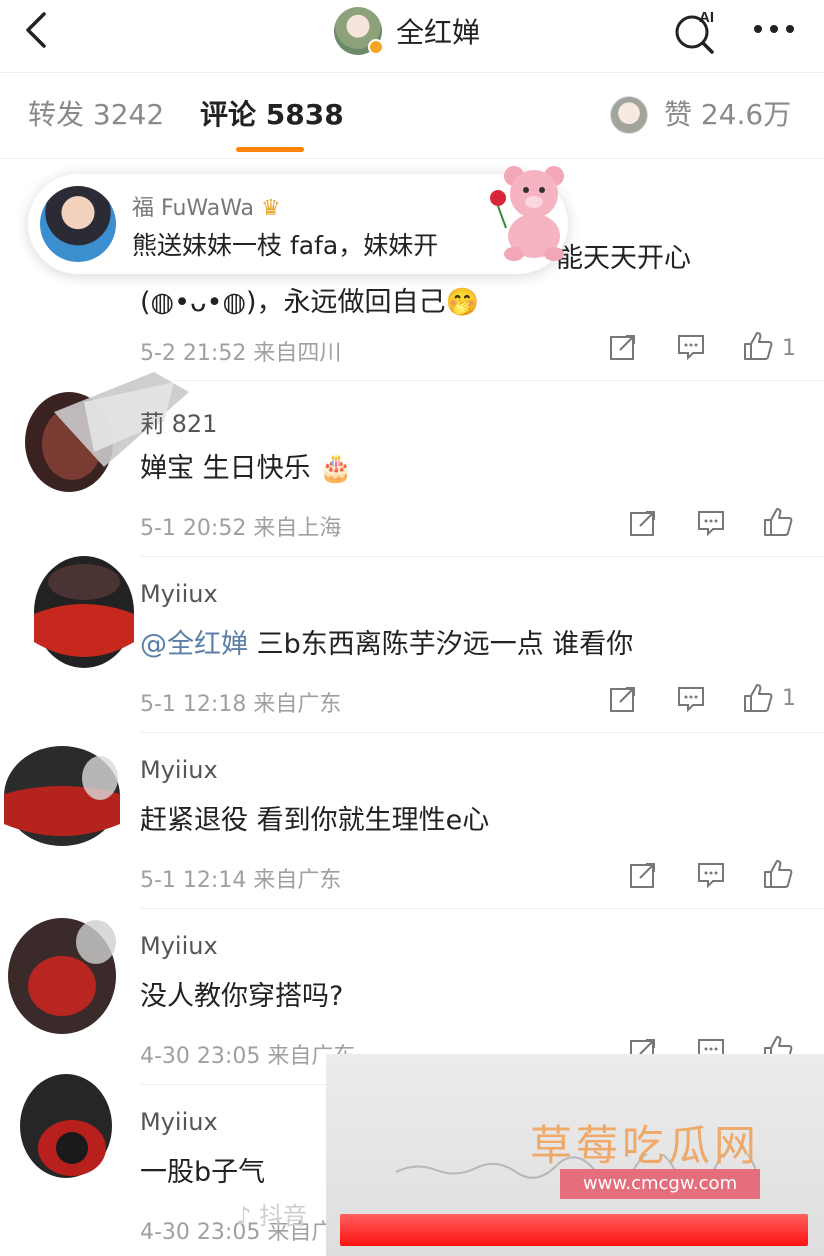  What do you see at coordinates (645, 1145) in the screenshot?
I see `watermark-logo: 草莓吃瓜网` at bounding box center [645, 1145].